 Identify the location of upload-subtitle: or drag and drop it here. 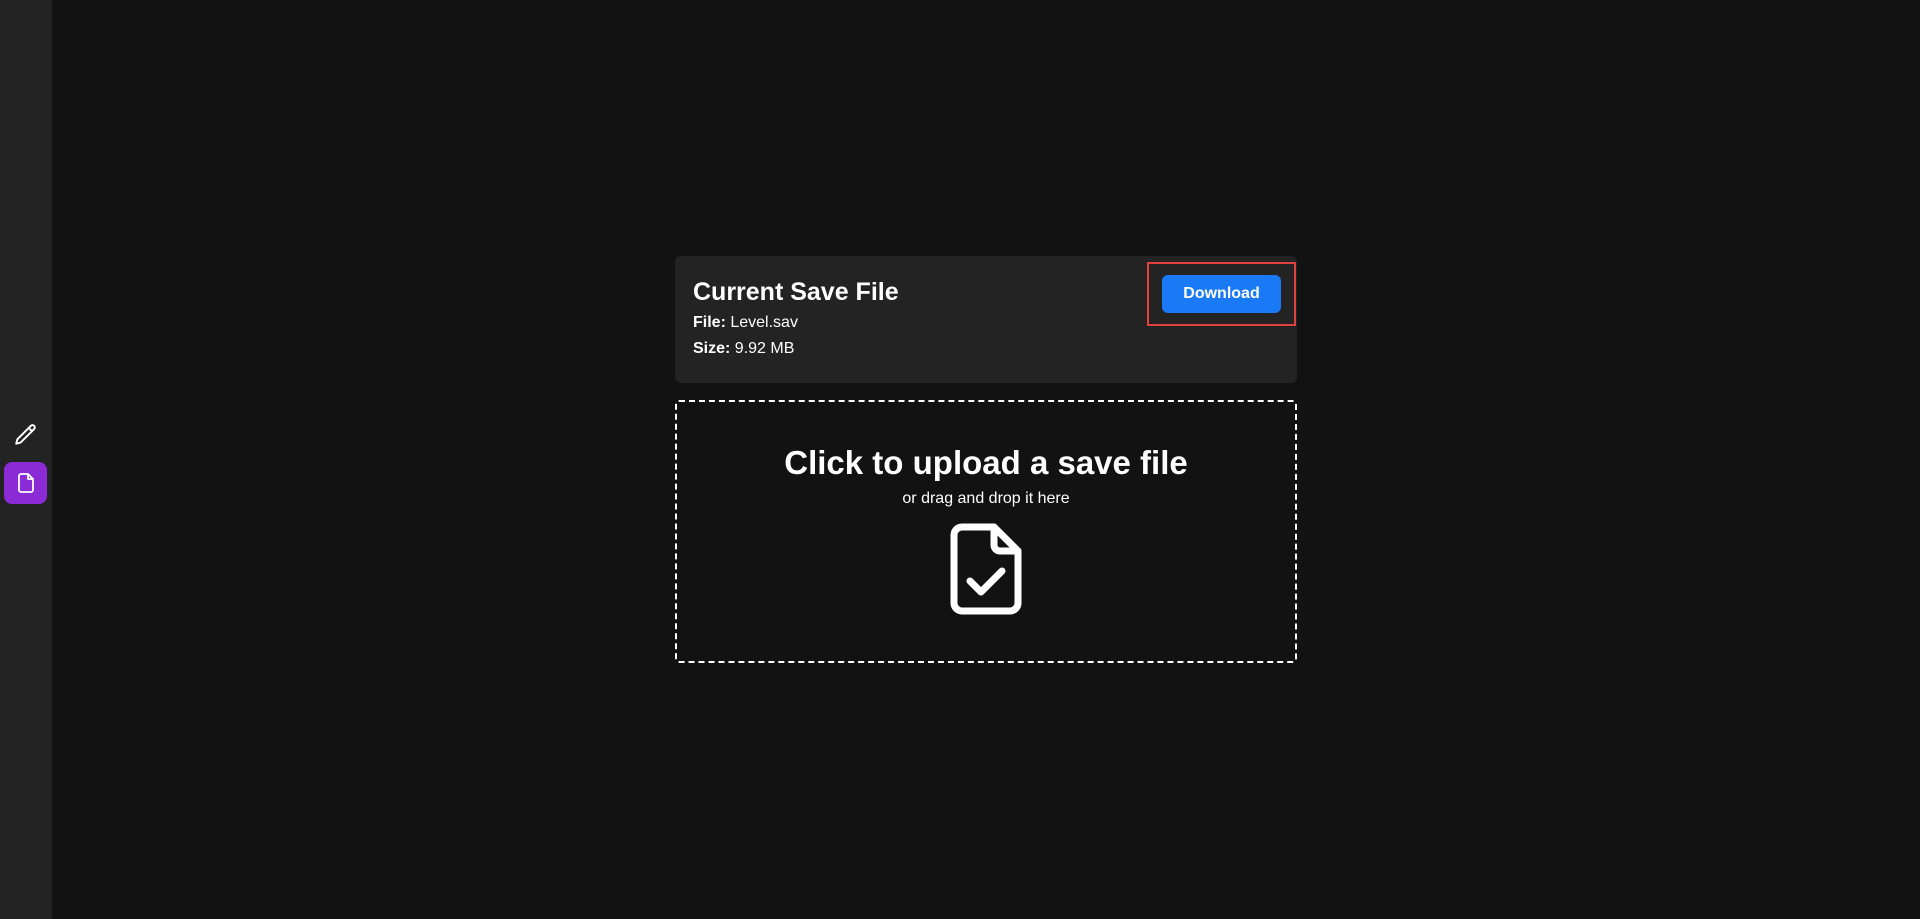
(986, 498).